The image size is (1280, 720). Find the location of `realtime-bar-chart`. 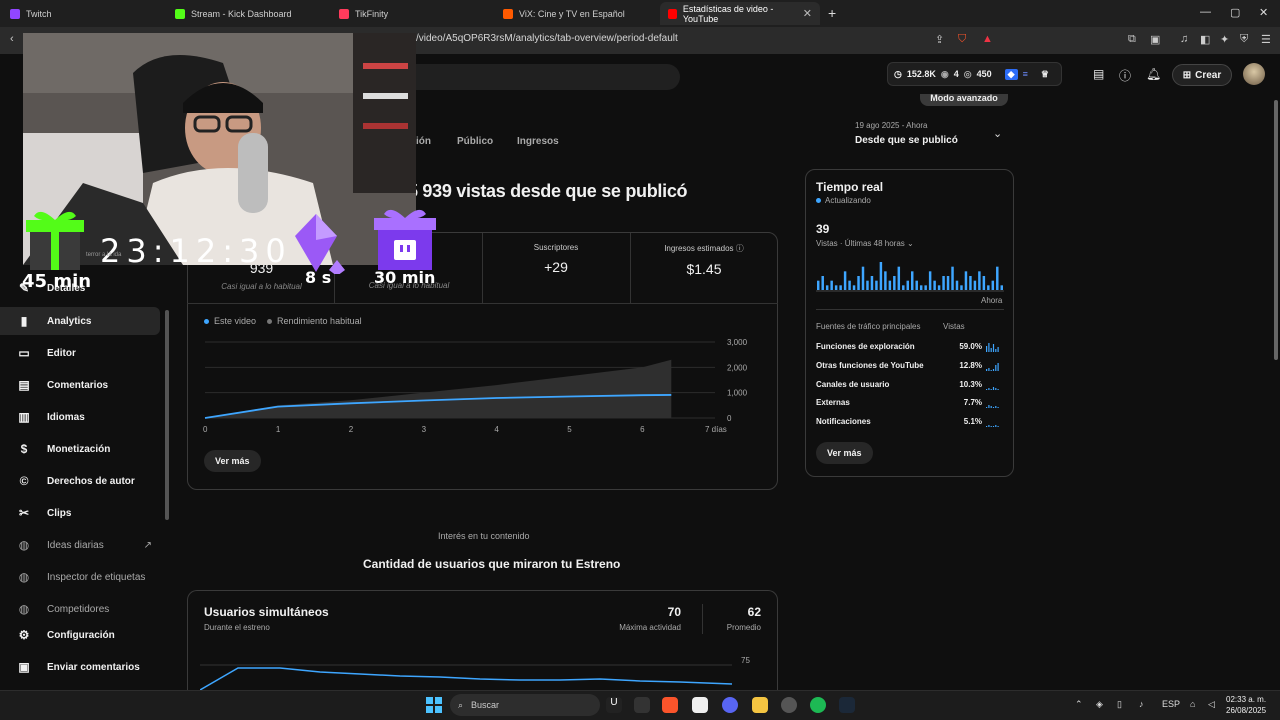

realtime-bar-chart is located at coordinates (910, 275).